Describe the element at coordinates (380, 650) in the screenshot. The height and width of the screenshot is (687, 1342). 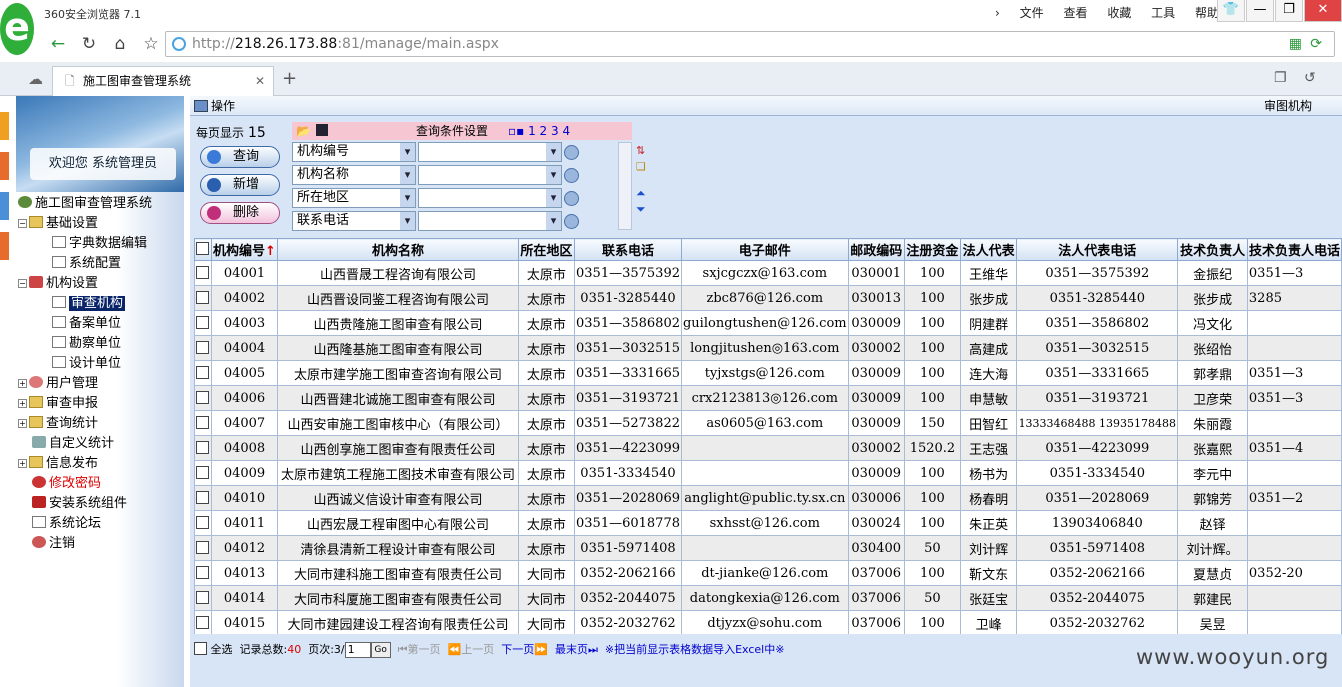
I see `go-button: Go` at that location.